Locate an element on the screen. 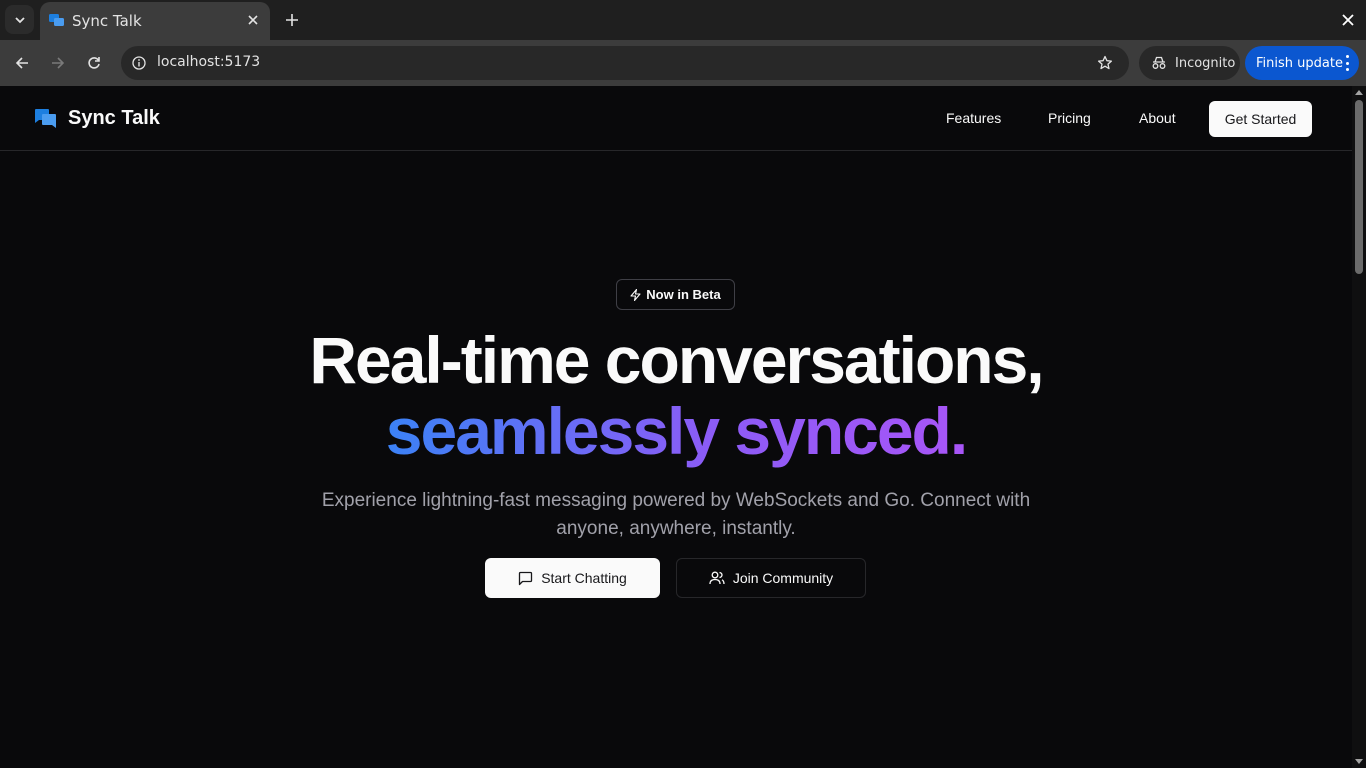 The image size is (1366, 768). close-tab-button is located at coordinates (253, 20).